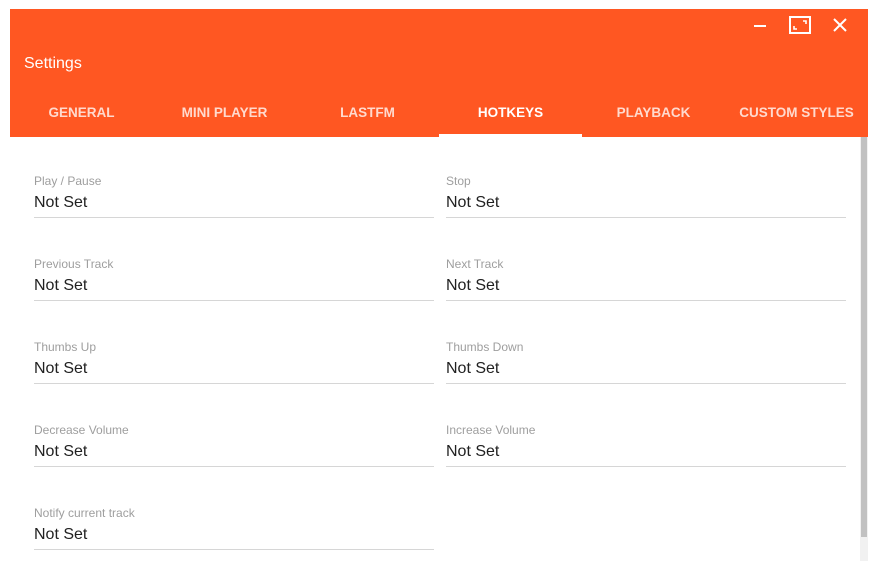 This screenshot has height=563, width=870. I want to click on thumbs-up-hotkey-input: Not Set, so click(234, 369).